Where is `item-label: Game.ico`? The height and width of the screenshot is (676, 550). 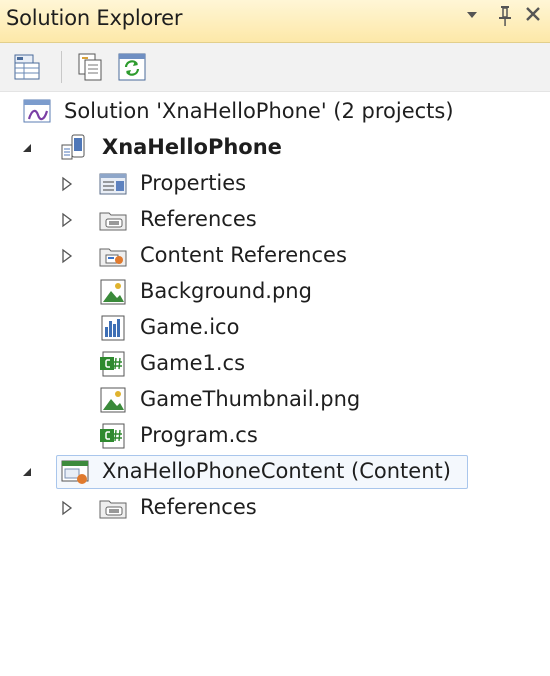 item-label: Game.ico is located at coordinates (190, 327).